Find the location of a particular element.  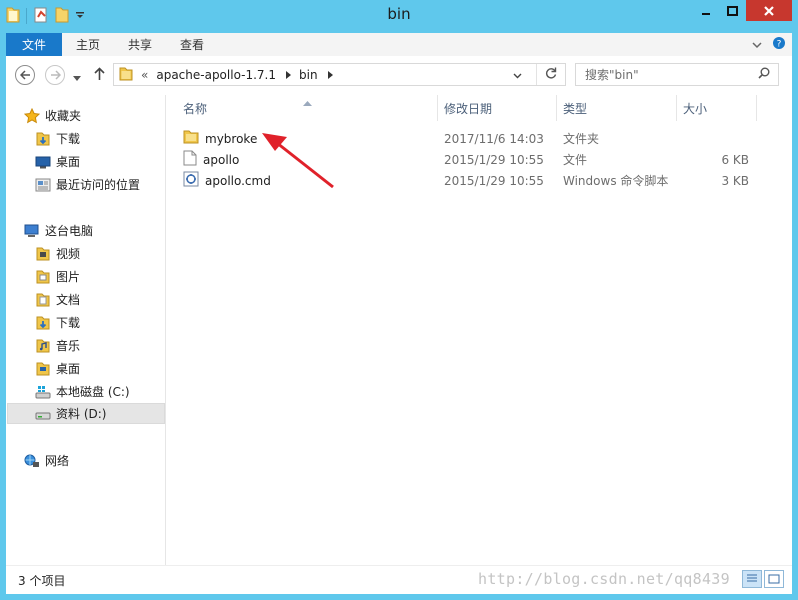

minimize-button is located at coordinates (705, 10).